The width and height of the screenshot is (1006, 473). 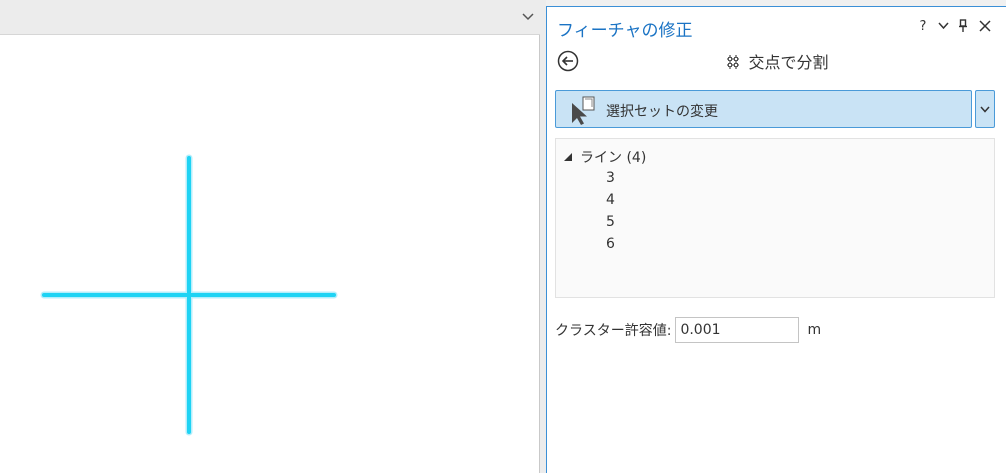 I want to click on cluster-tolerance-row: クラスター許容値: m, so click(x=688, y=330).